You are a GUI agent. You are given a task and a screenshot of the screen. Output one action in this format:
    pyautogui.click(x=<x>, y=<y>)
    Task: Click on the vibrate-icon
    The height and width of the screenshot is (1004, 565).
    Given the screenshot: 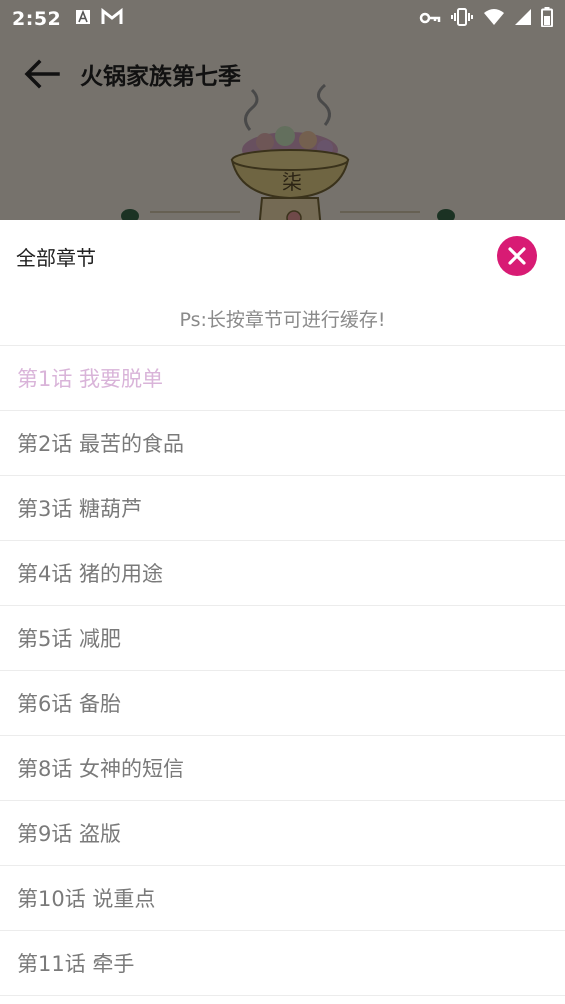 What is the action you would take?
    pyautogui.click(x=462, y=19)
    